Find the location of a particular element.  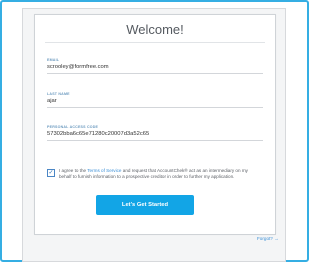

title-divider is located at coordinates (155, 42).